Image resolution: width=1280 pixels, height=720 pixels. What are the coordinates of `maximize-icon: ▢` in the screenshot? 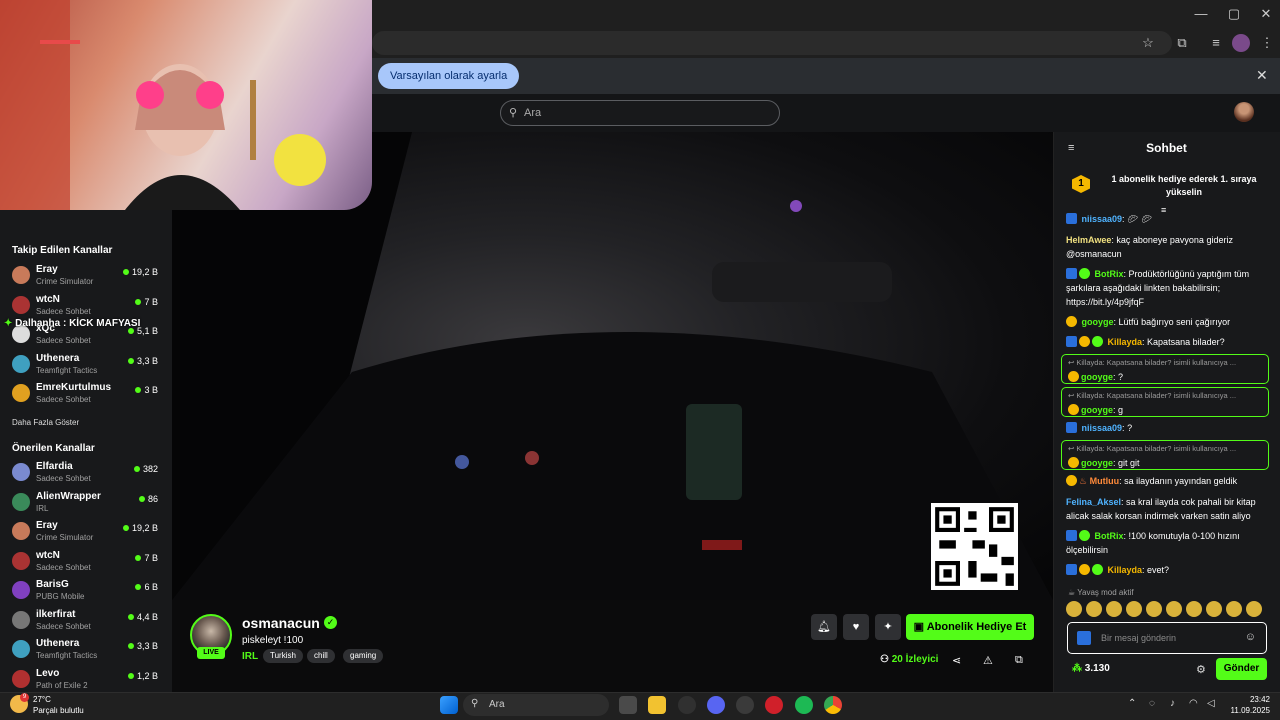 It's located at (1234, 14).